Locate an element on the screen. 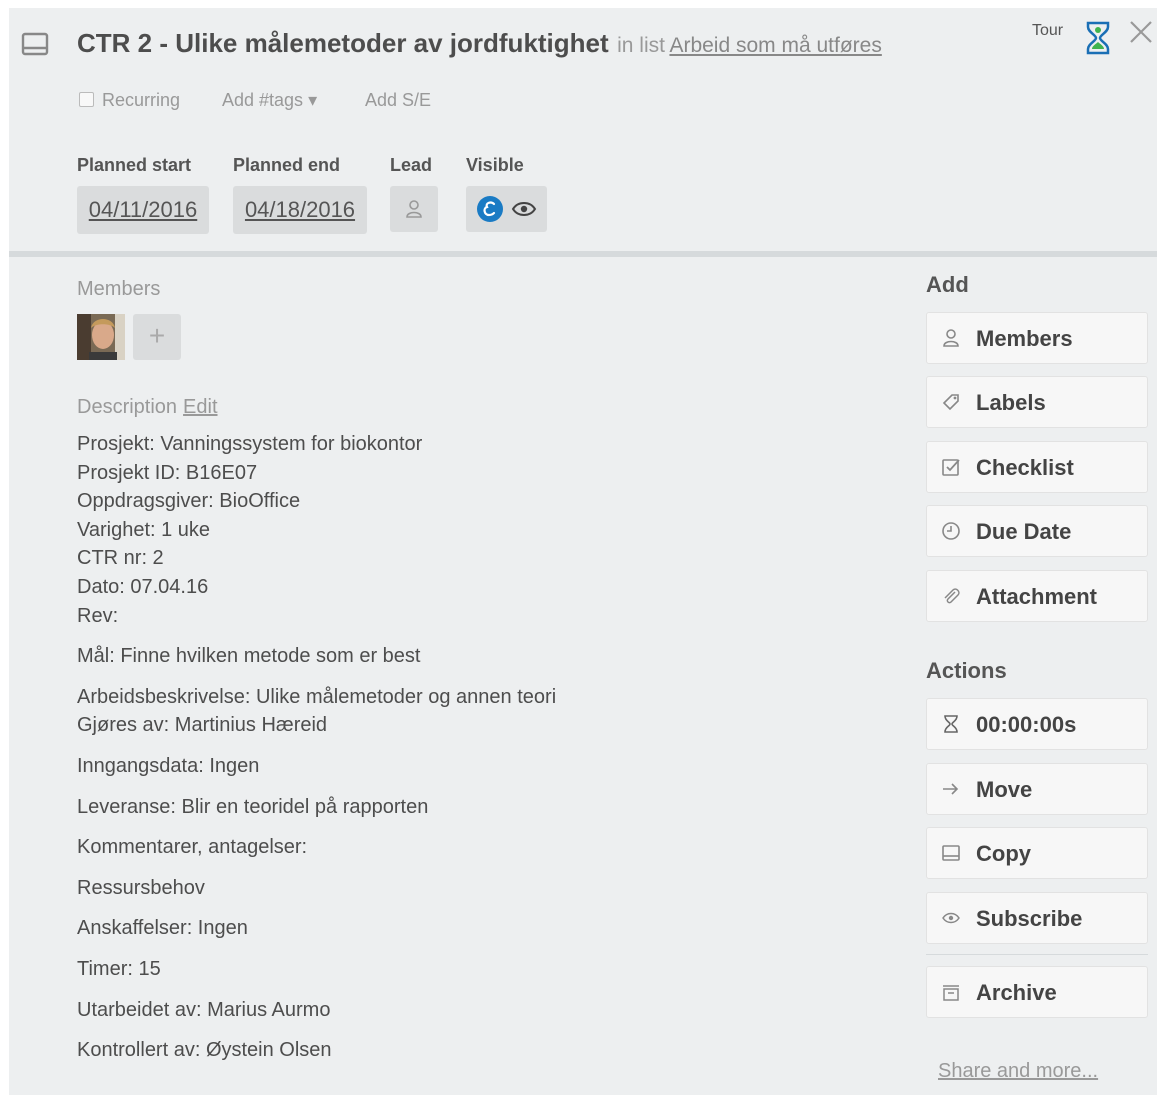 This screenshot has height=1095, width=1157. lead-label: Lead is located at coordinates (411, 165).